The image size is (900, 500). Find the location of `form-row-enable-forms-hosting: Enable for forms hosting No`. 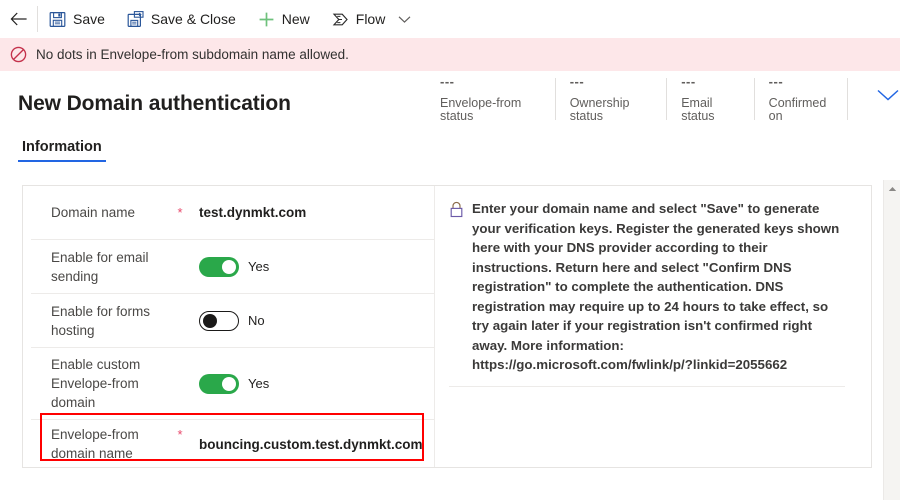

form-row-enable-forms-hosting: Enable for forms hosting No is located at coordinates (232, 321).